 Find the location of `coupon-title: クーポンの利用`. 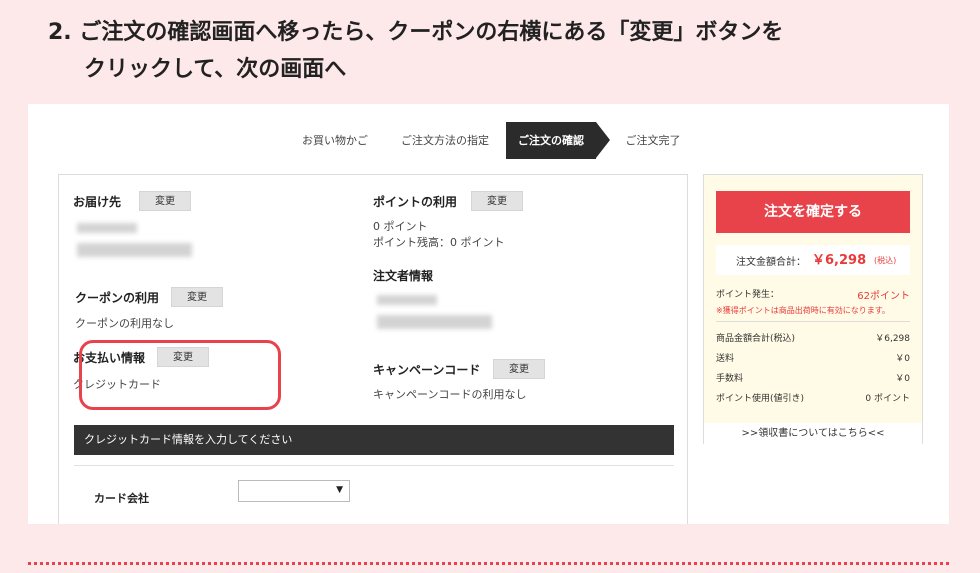

coupon-title: クーポンの利用 is located at coordinates (117, 298).